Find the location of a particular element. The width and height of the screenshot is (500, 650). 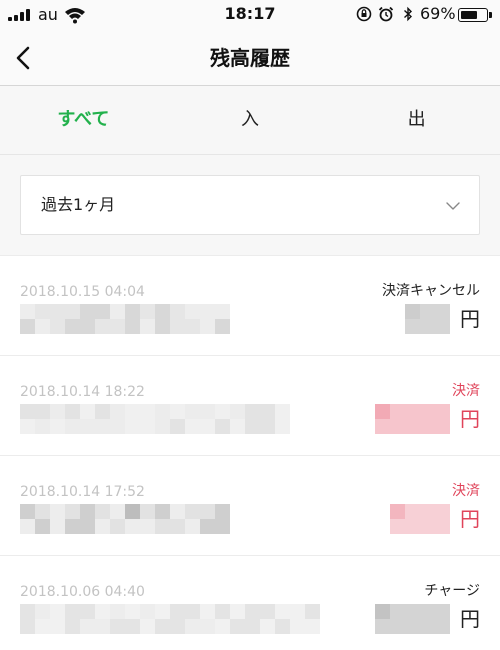

history-date: 2018.10.14 18:22 is located at coordinates (82, 392).